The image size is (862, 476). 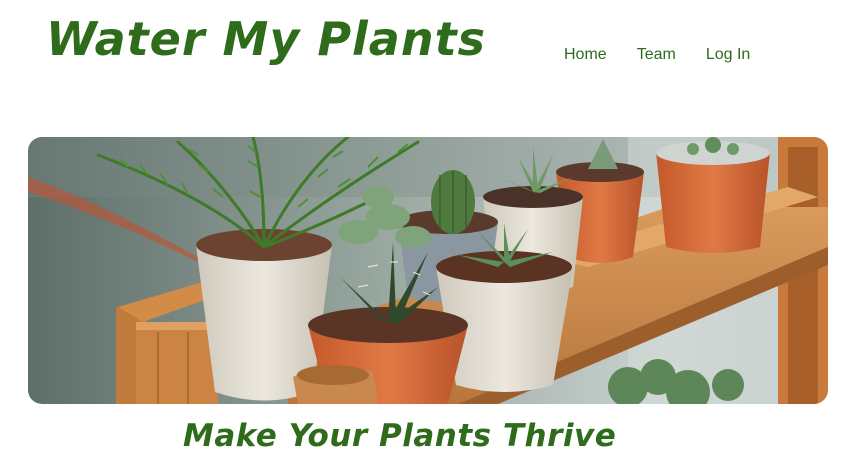 I want to click on nav-team-link: Team, so click(x=656, y=55).